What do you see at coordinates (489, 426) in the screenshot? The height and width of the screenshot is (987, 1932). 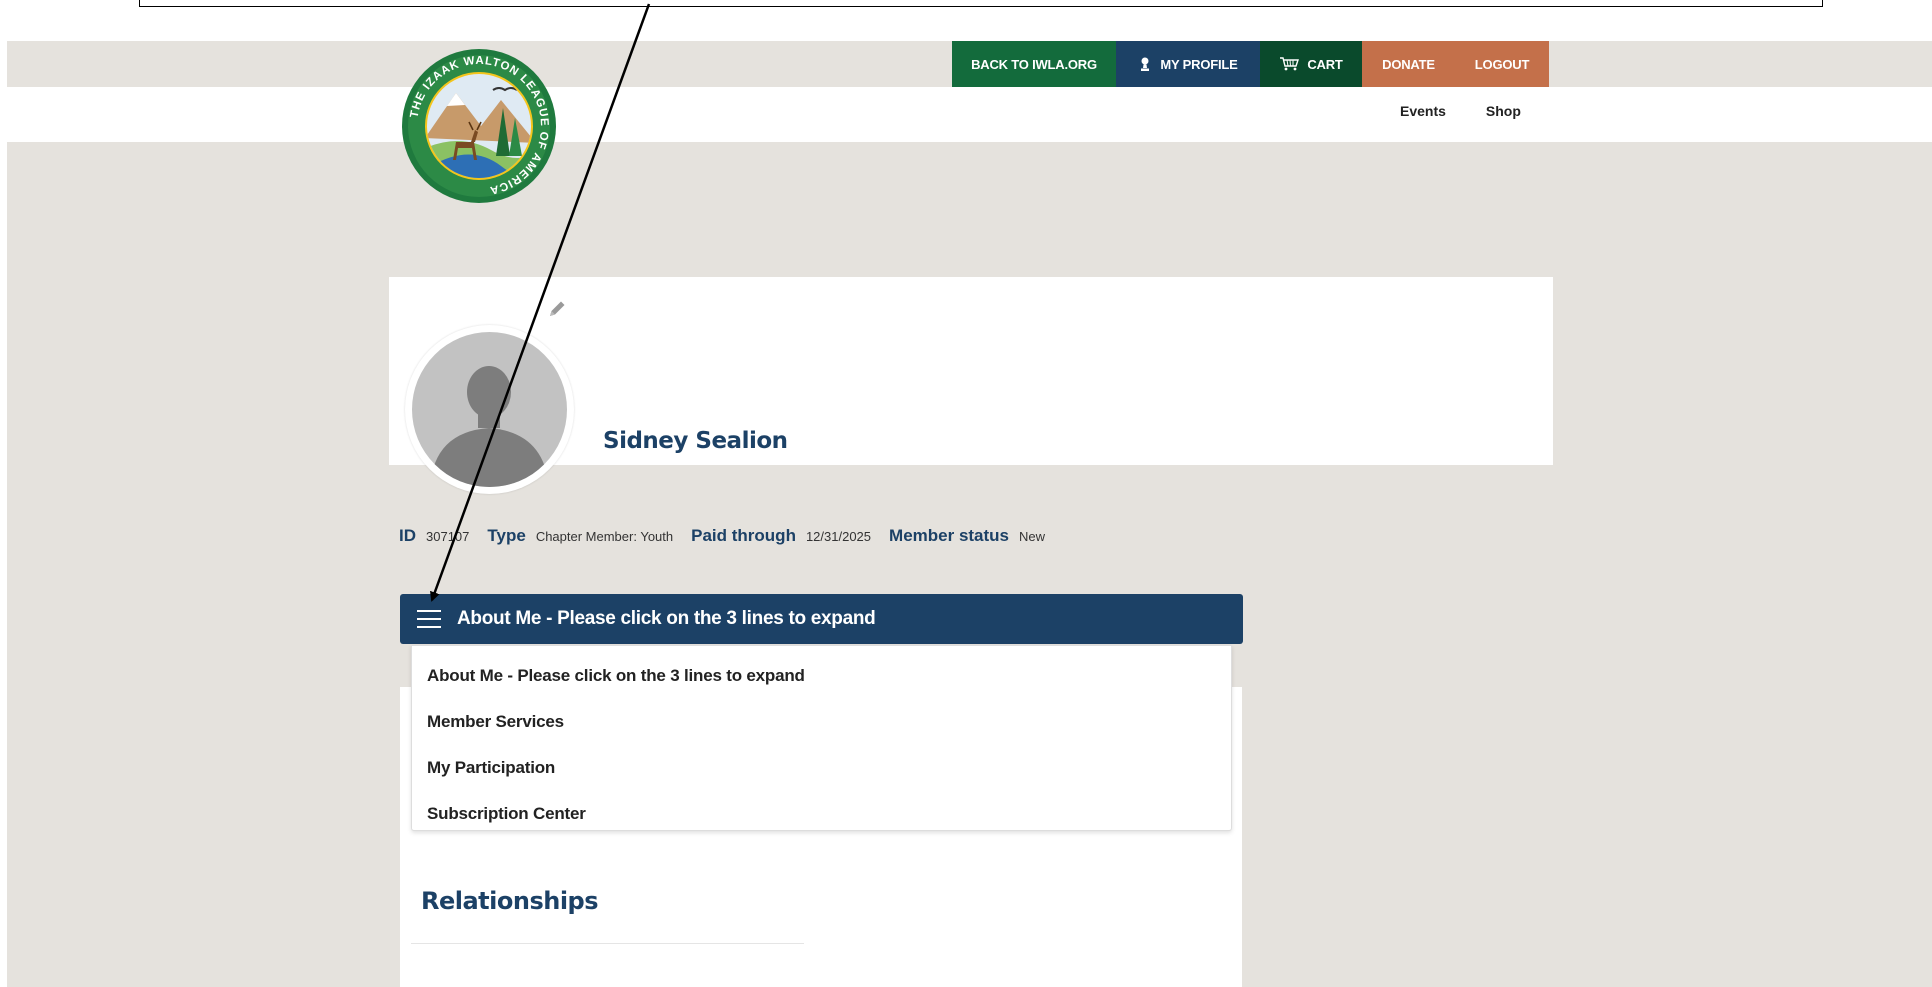 I see `person-silhouette-icon` at bounding box center [489, 426].